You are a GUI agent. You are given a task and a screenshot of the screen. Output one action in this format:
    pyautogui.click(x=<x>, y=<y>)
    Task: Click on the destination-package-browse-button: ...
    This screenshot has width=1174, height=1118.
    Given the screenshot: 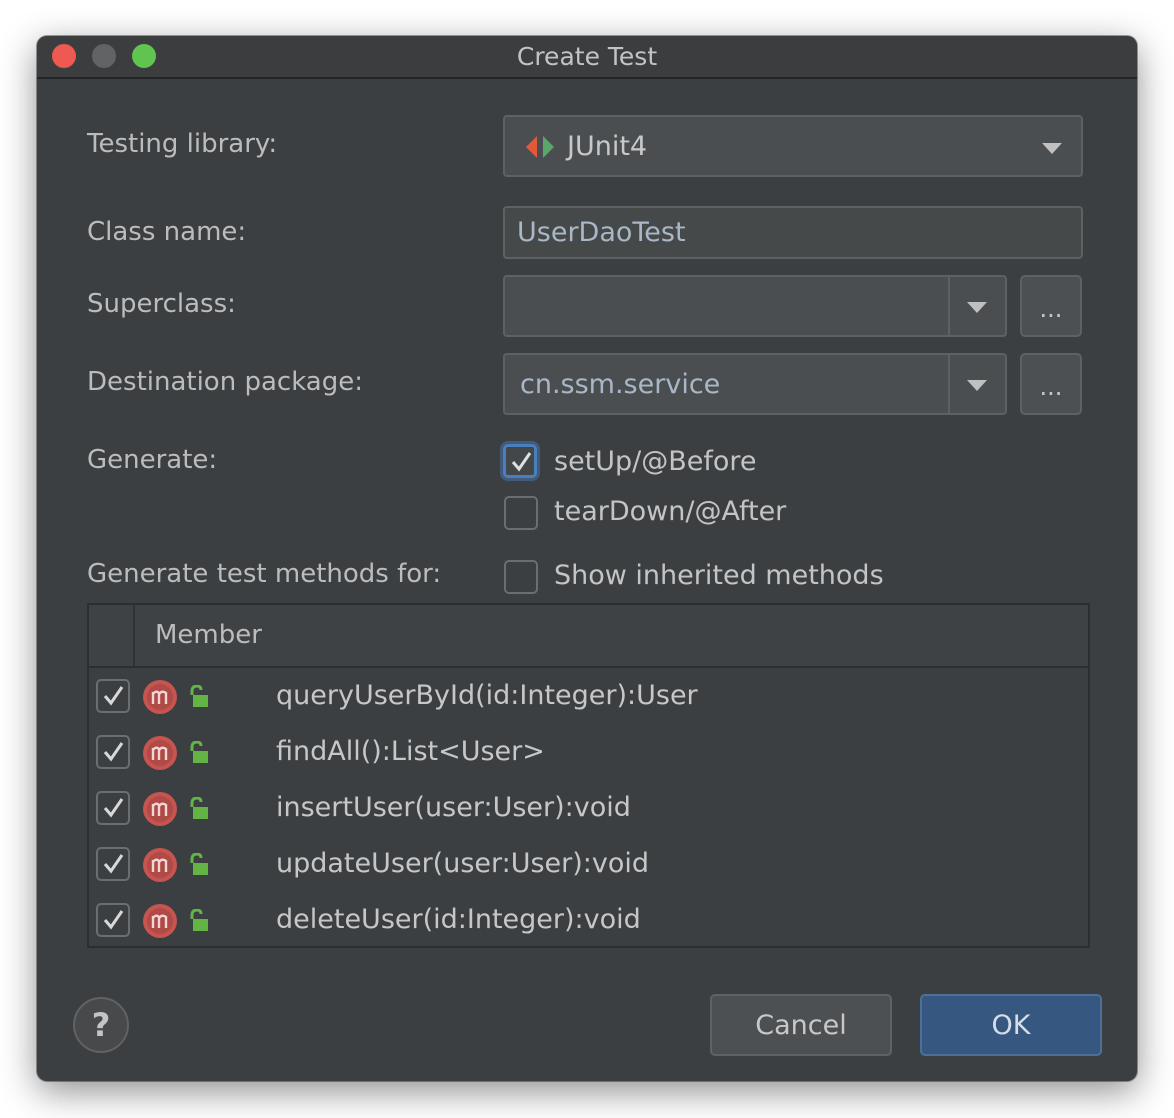 What is the action you would take?
    pyautogui.click(x=1051, y=384)
    